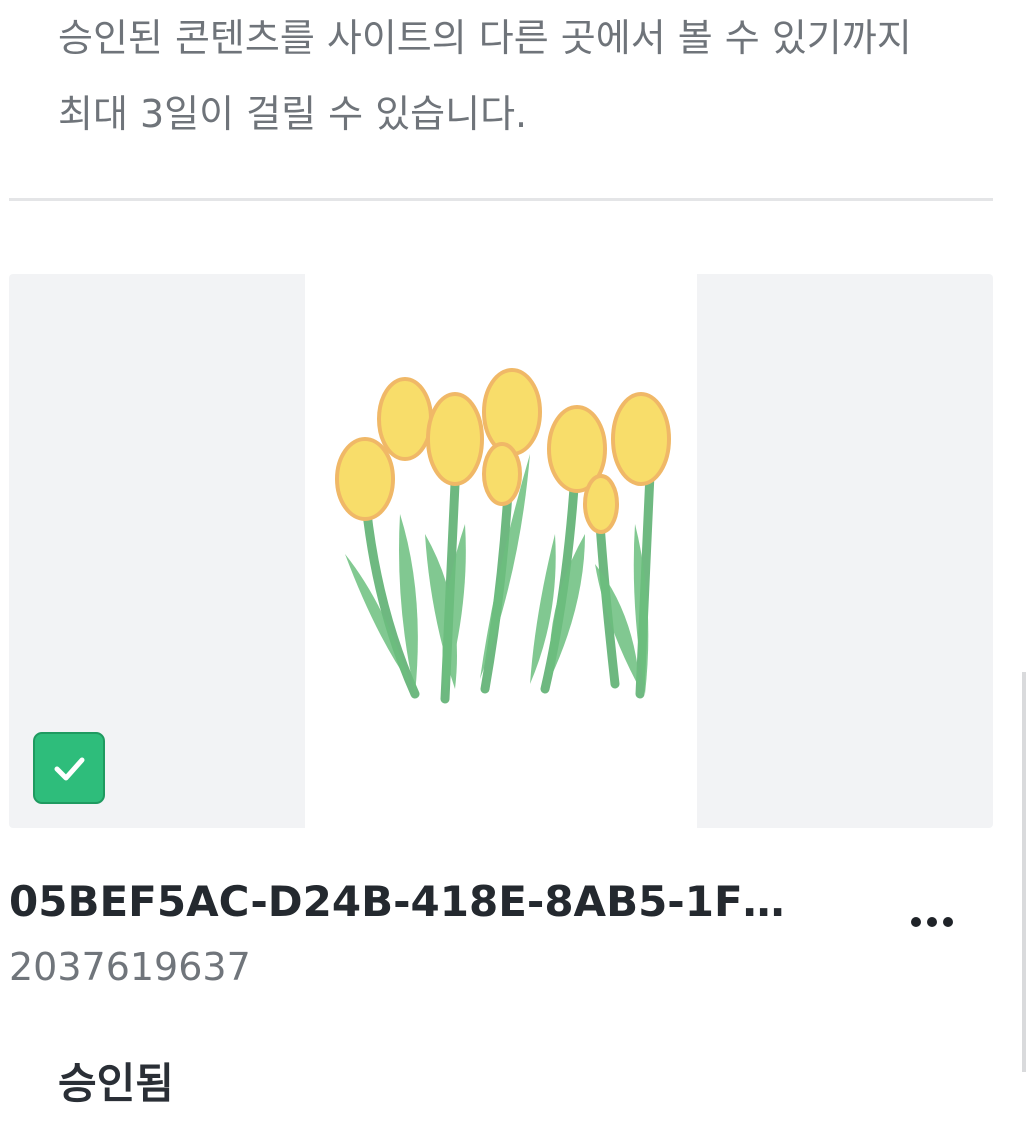 Image resolution: width=1027 pixels, height=1131 pixels. I want to click on more-options-button, so click(932, 922).